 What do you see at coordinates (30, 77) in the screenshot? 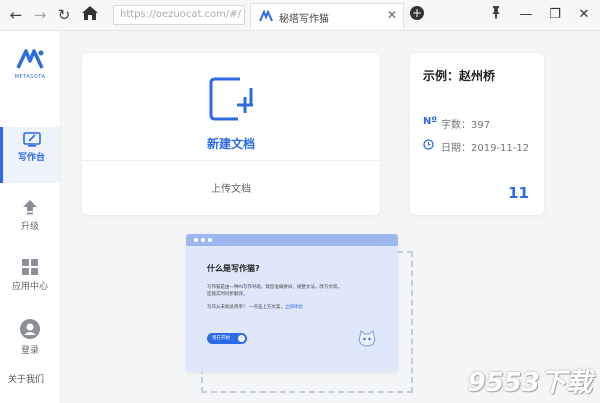
I see `logo-text: METASOTA` at bounding box center [30, 77].